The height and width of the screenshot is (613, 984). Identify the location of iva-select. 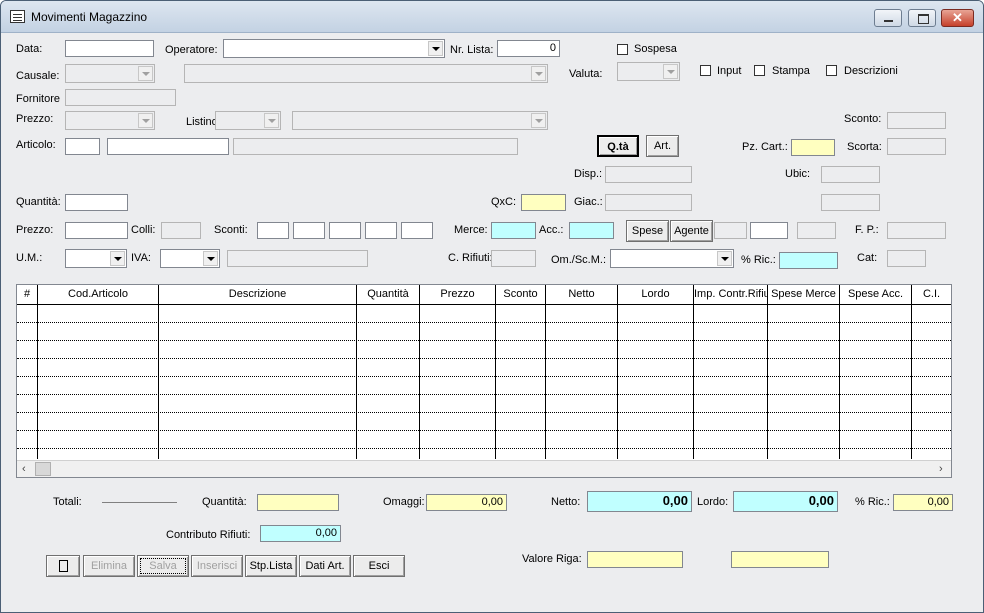
(190, 258).